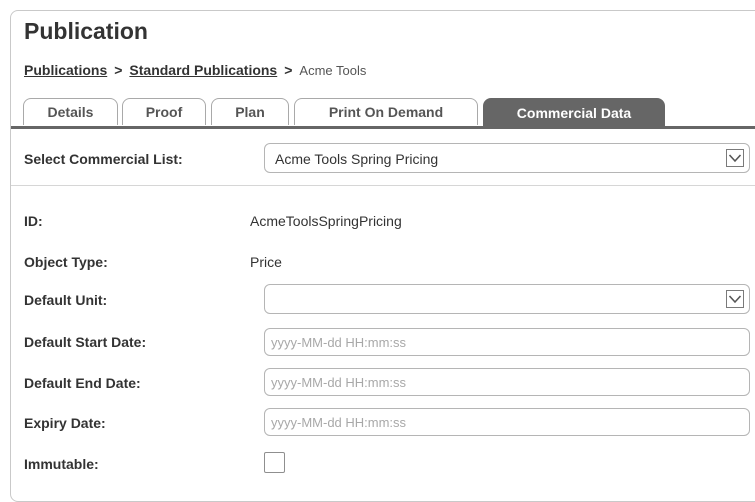  I want to click on commercial-list-value: Acme Tools Spring Pricing, so click(357, 159).